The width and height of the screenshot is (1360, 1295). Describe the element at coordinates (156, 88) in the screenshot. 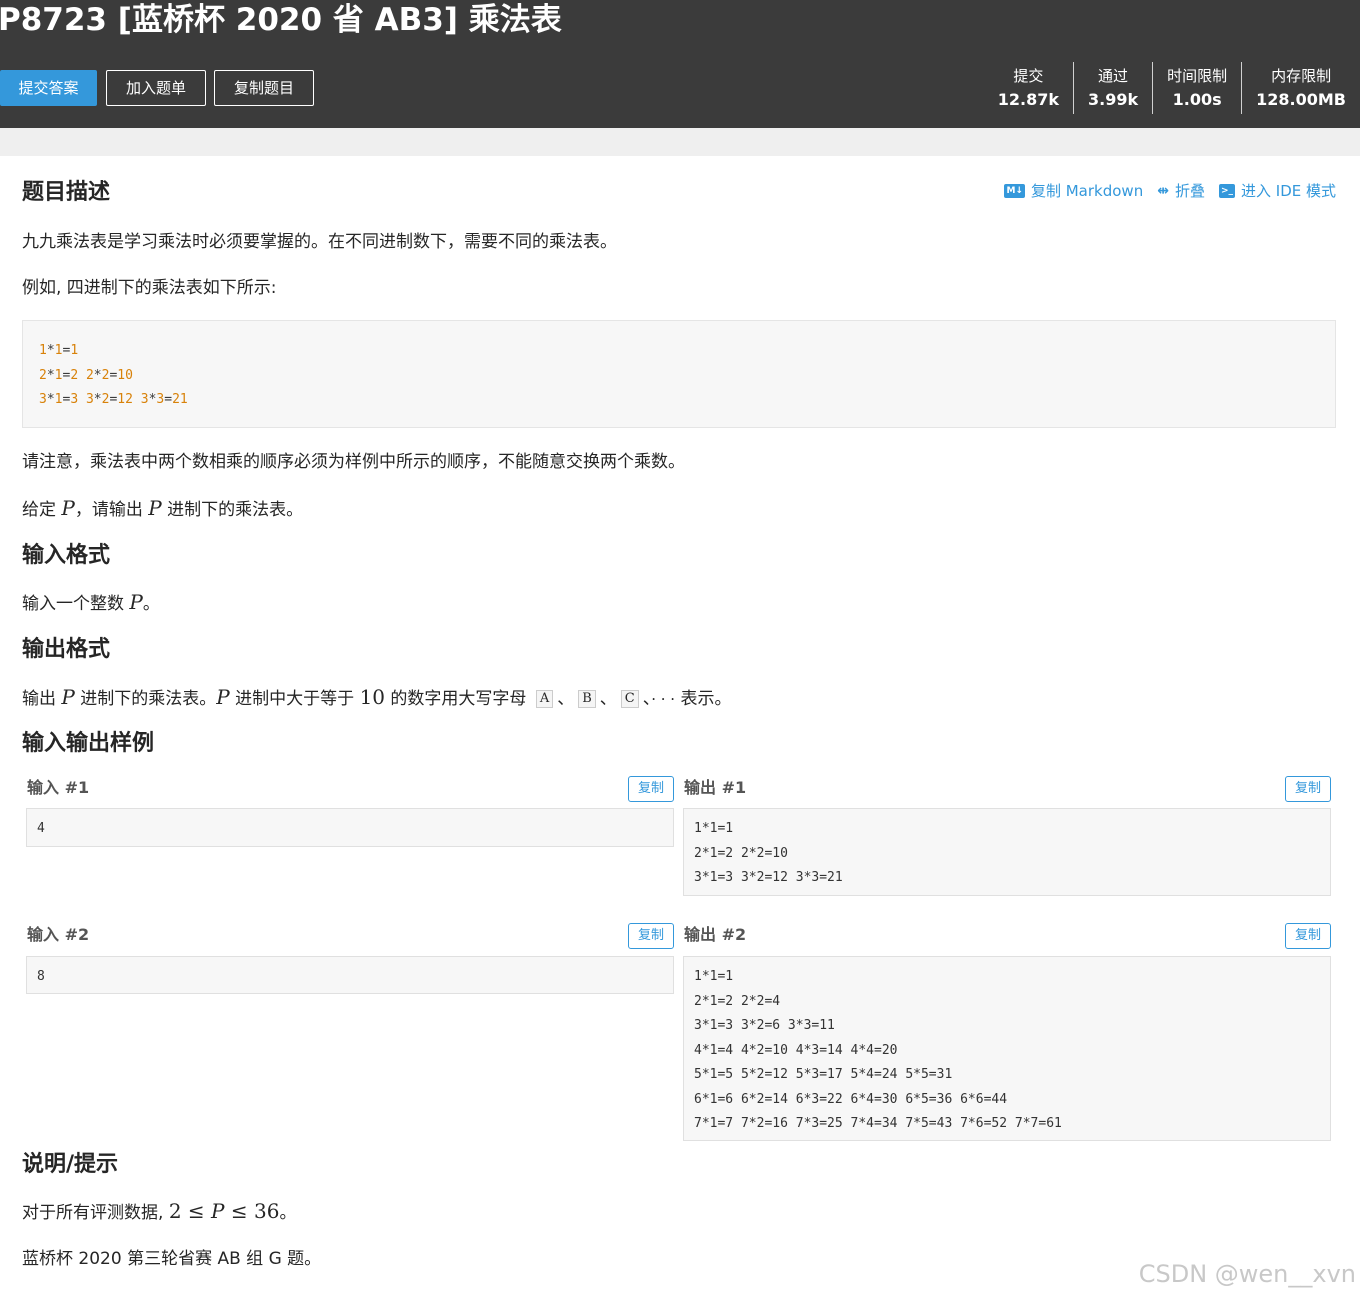

I see `add-to-list-button: 加入题单` at that location.